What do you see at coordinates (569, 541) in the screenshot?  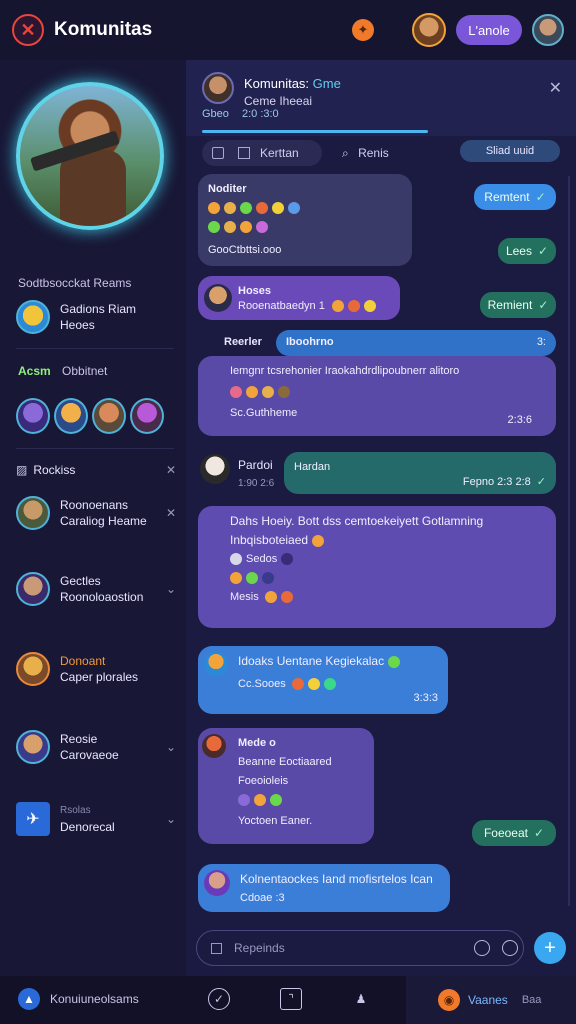 I see `scrollbar` at bounding box center [569, 541].